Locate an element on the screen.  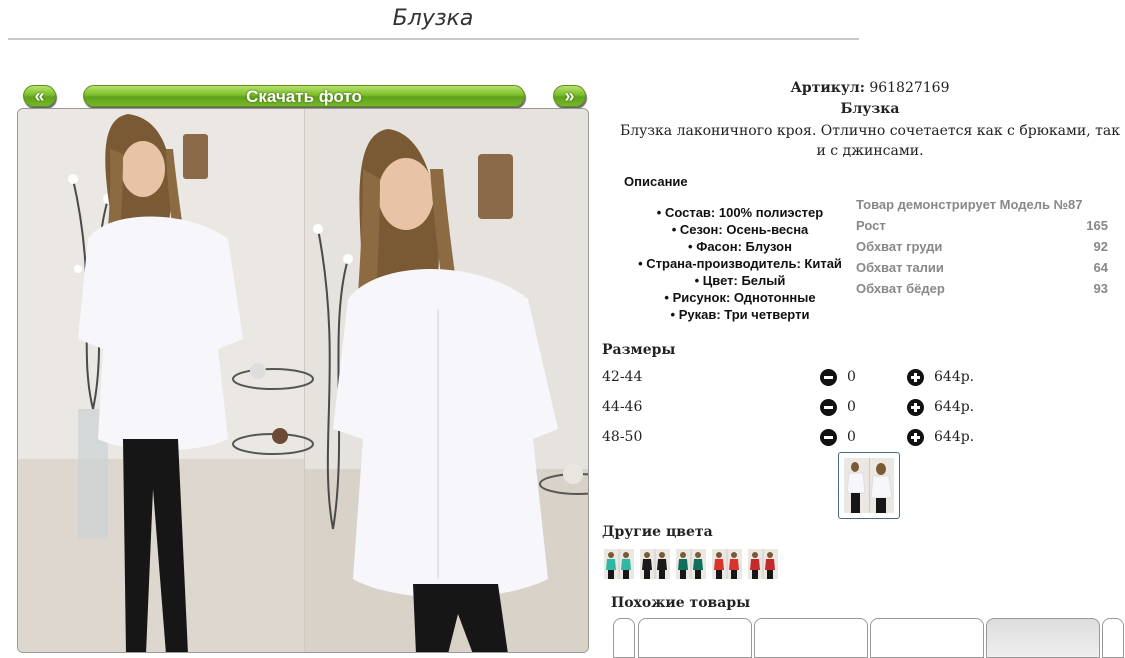
product-name: Блузка is located at coordinates (870, 109).